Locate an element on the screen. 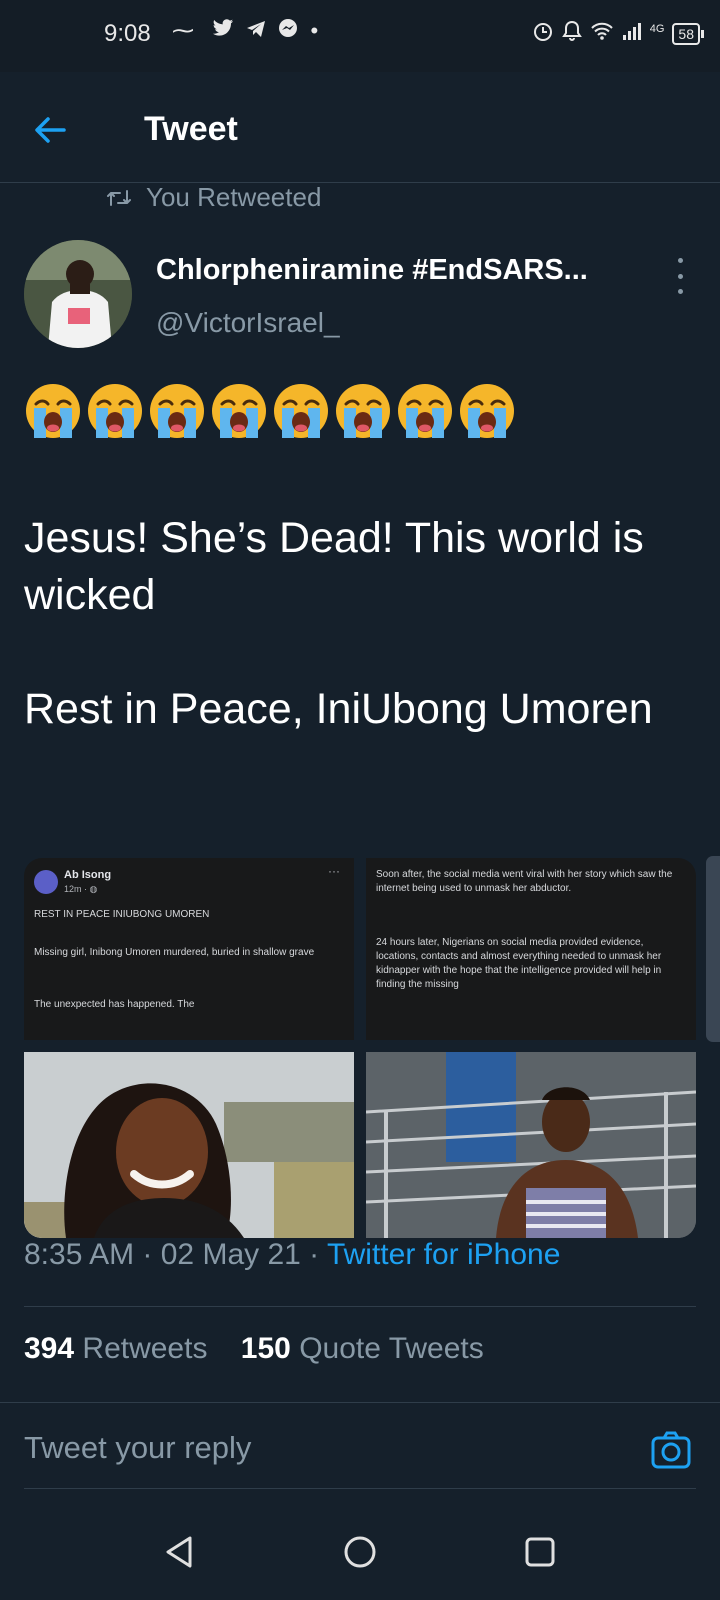 The image size is (720, 1600). circle-home-icon is located at coordinates (360, 1552).